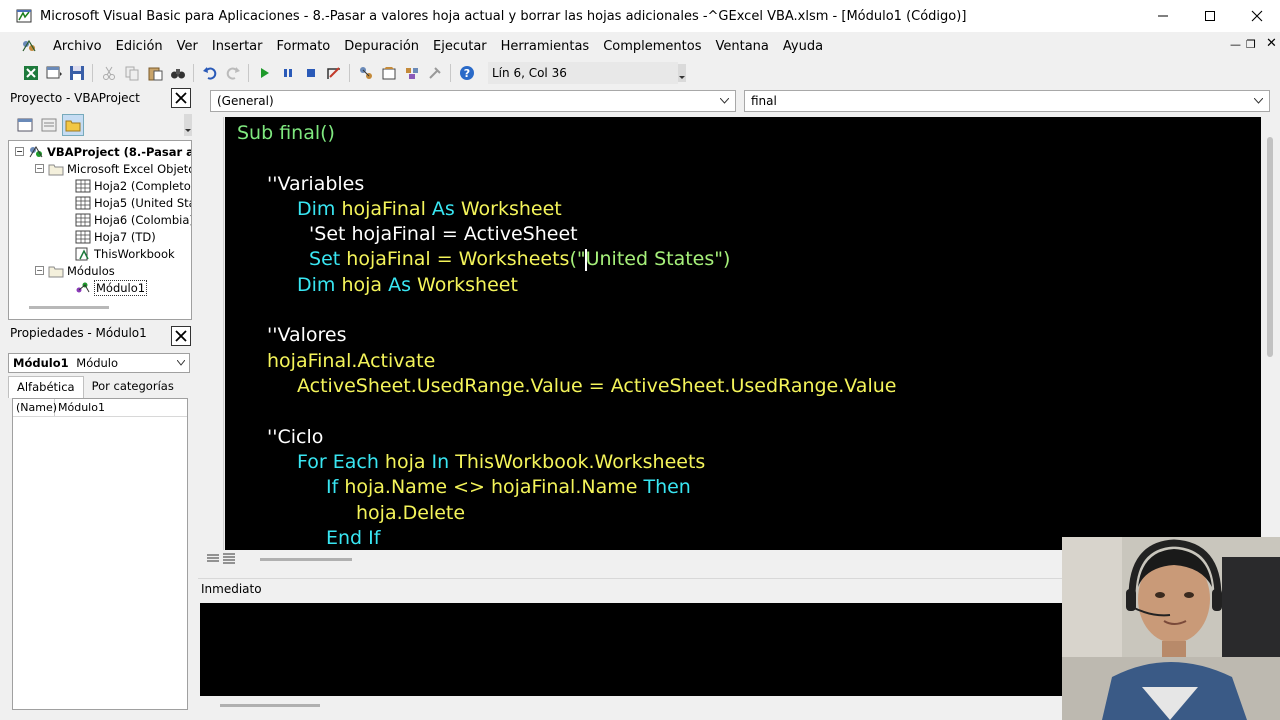  What do you see at coordinates (303, 46) in the screenshot?
I see `menu-formato: Formato` at bounding box center [303, 46].